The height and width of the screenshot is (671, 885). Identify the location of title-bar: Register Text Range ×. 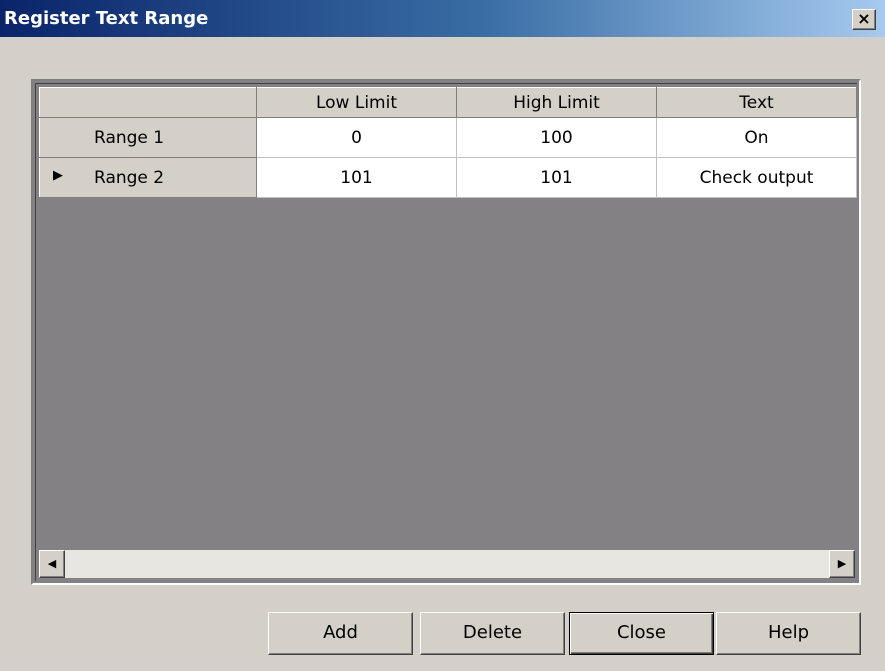
(442, 18).